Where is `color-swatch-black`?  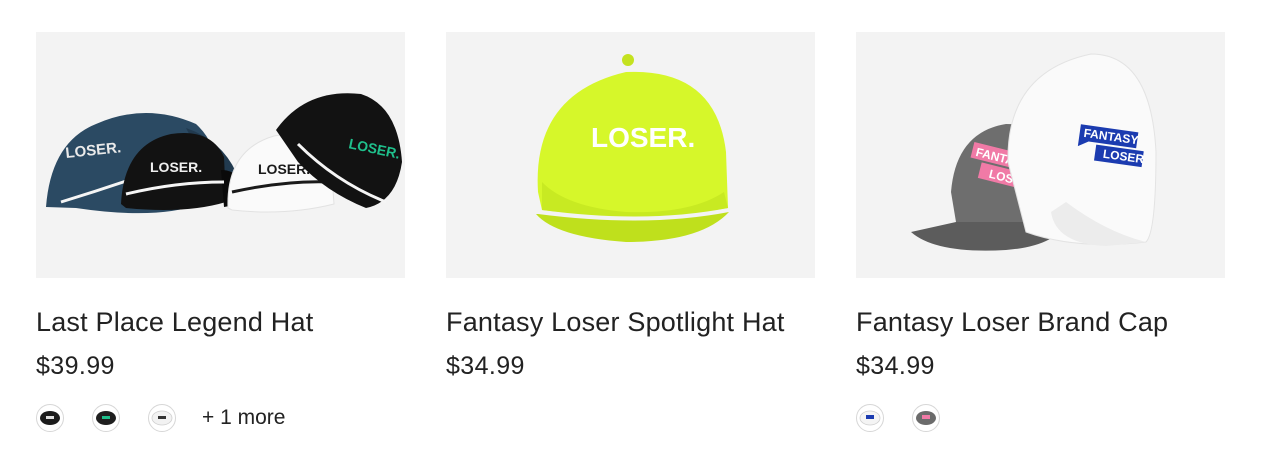 color-swatch-black is located at coordinates (50, 418).